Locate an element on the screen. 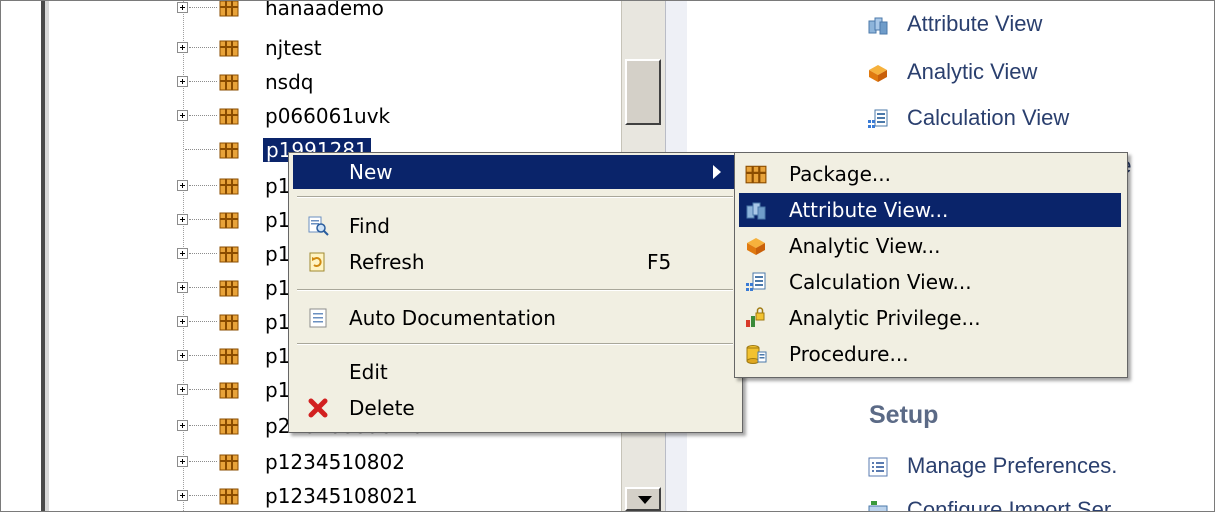  menu-item-label: Delete is located at coordinates (382, 408).